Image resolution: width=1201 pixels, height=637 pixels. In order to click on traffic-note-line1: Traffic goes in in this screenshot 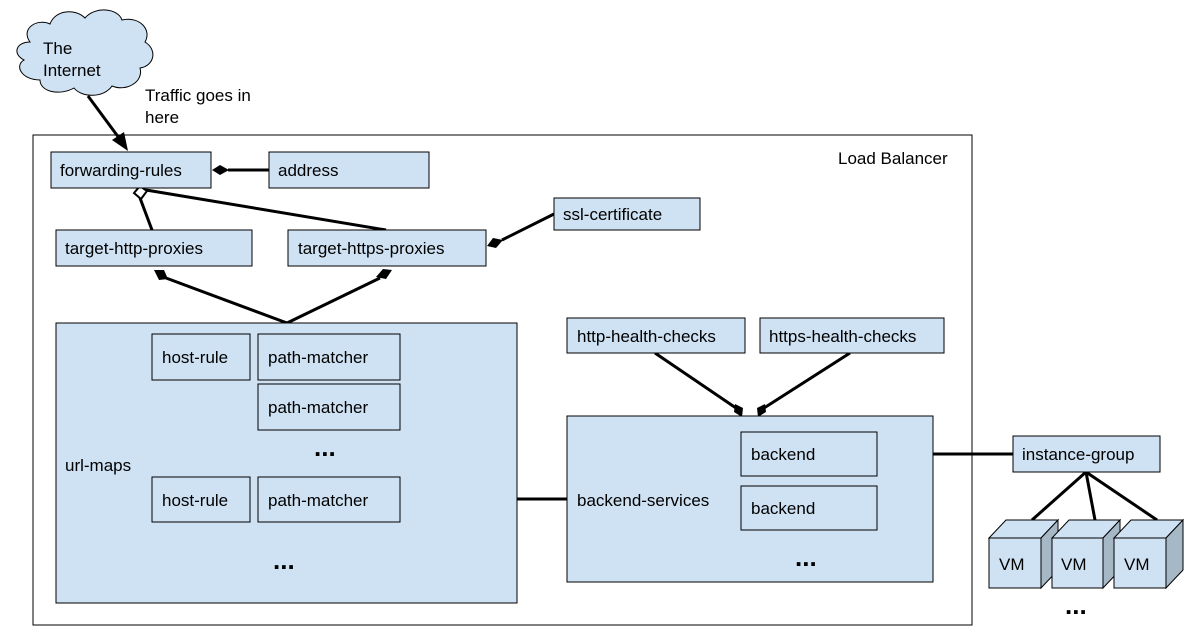, I will do `click(198, 95)`.